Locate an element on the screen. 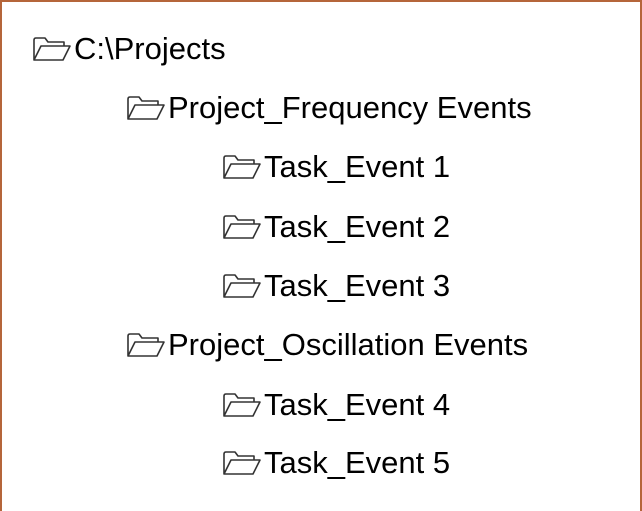 This screenshot has height=511, width=642. tree-node-label: C:\Projects is located at coordinates (150, 48).